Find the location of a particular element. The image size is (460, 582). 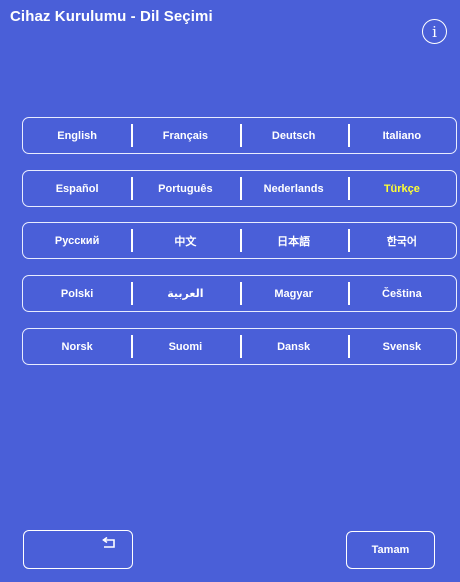

ok-button: Tamam is located at coordinates (390, 550).